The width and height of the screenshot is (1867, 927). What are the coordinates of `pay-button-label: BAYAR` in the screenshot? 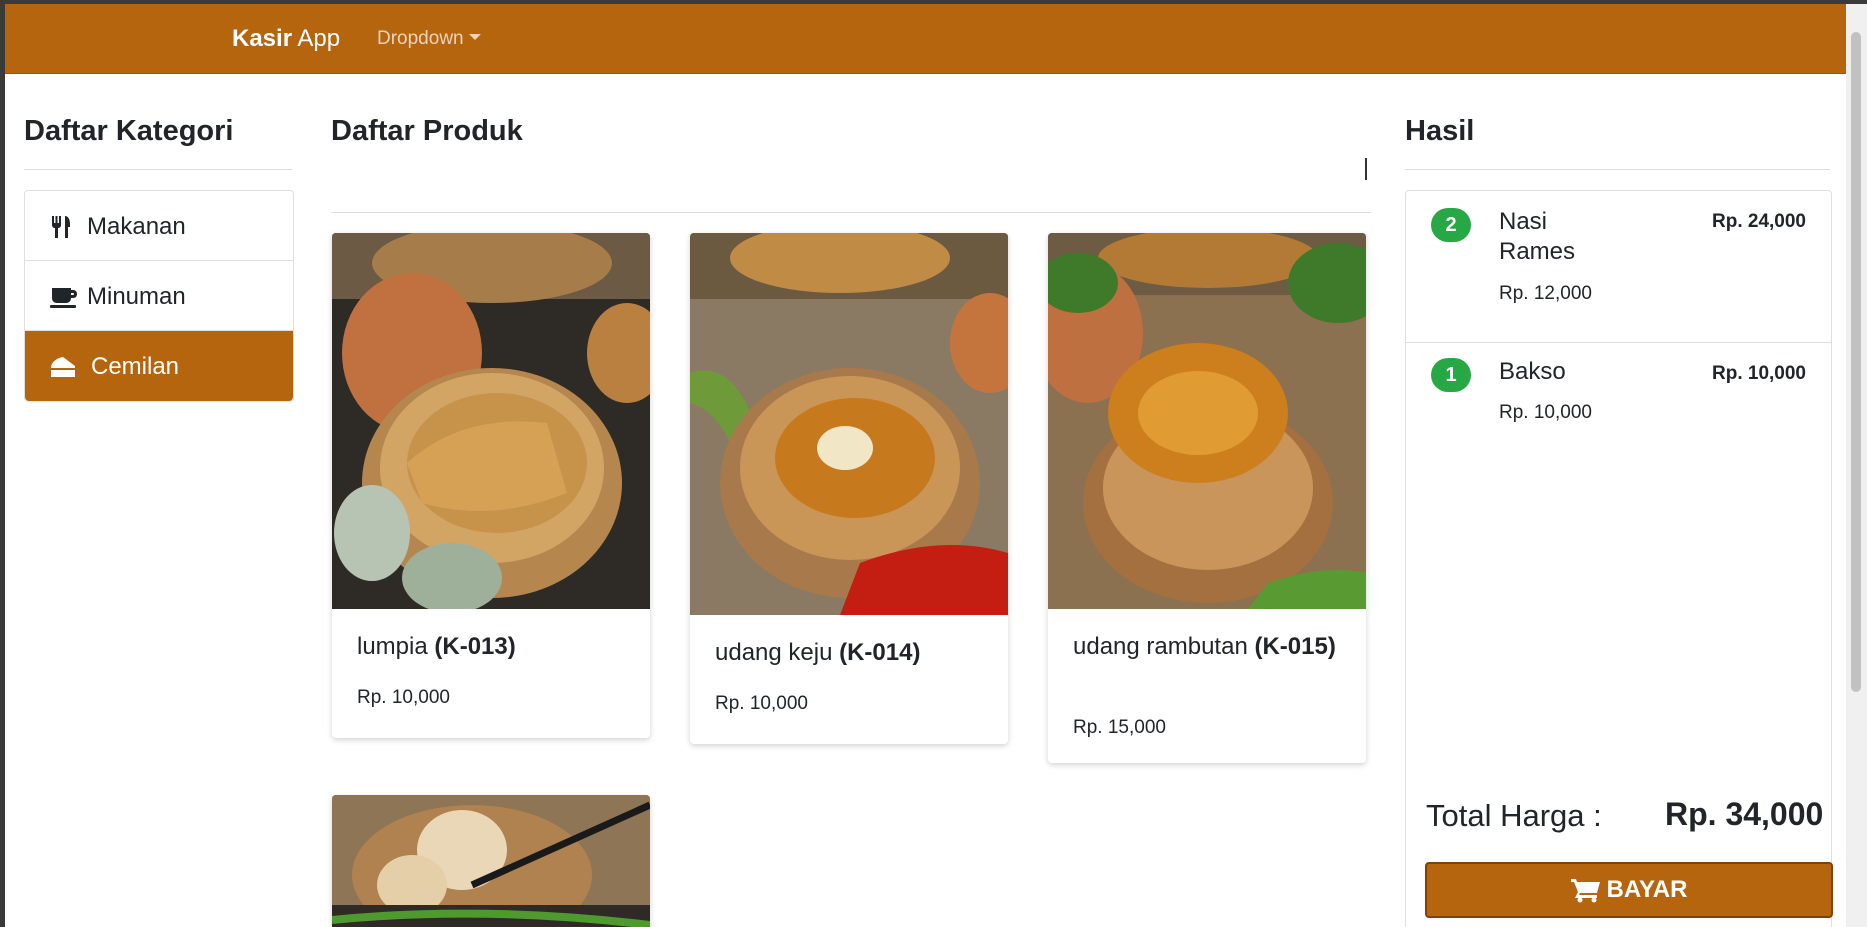 It's located at (1647, 889).